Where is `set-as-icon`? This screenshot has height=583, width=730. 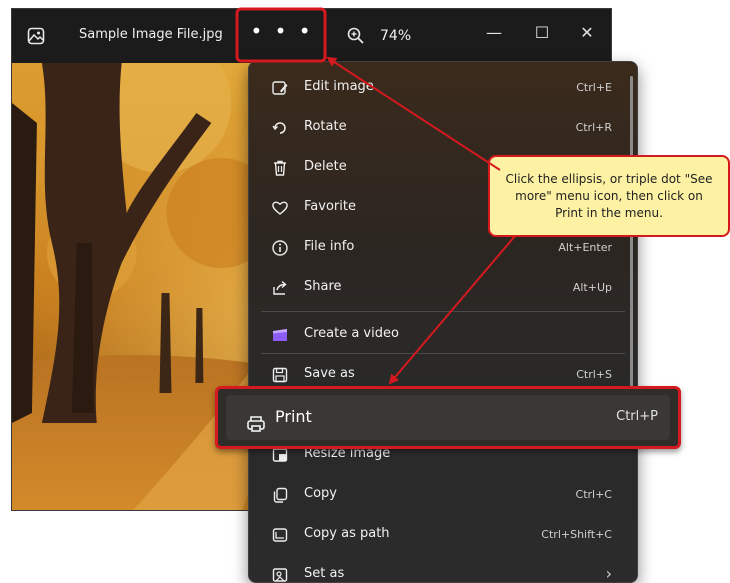 set-as-icon is located at coordinates (280, 575).